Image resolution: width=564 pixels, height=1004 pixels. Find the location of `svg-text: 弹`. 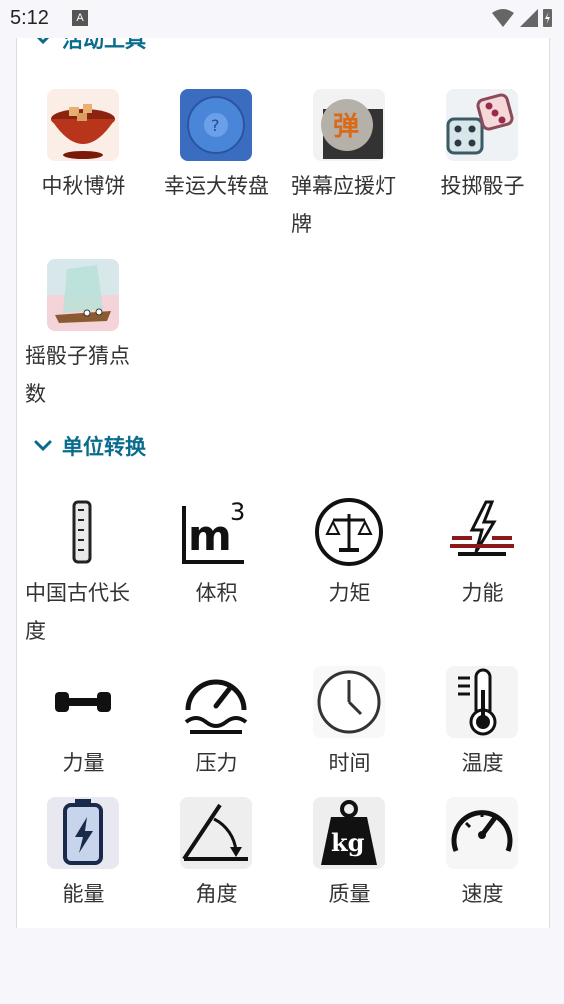

svg-text: 弹 is located at coordinates (346, 127).